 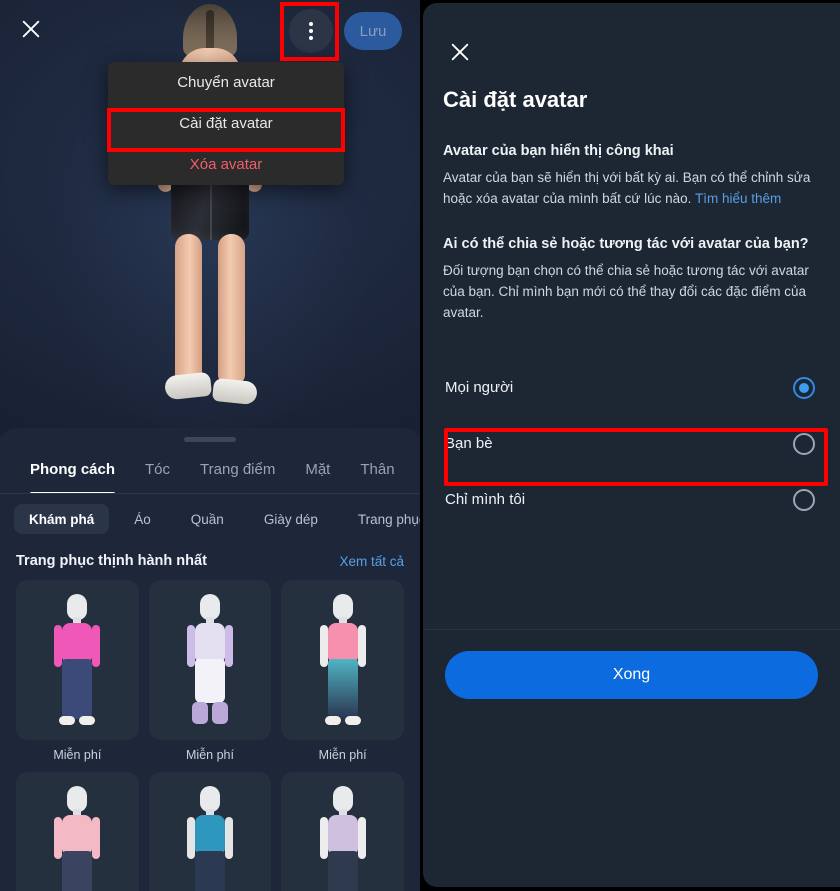 I want to click on radio-everyone, so click(x=804, y=387).